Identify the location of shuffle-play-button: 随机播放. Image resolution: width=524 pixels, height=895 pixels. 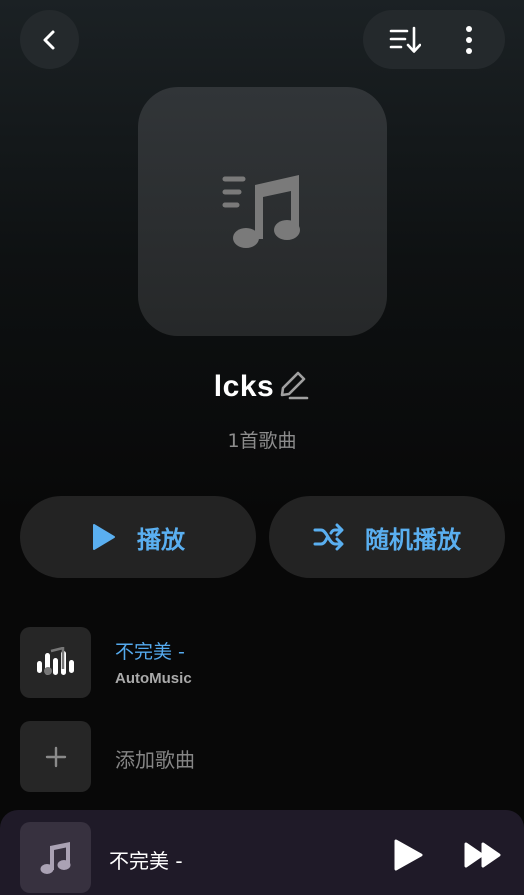
(387, 537).